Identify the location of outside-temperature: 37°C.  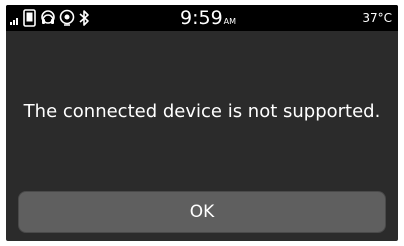
(377, 18).